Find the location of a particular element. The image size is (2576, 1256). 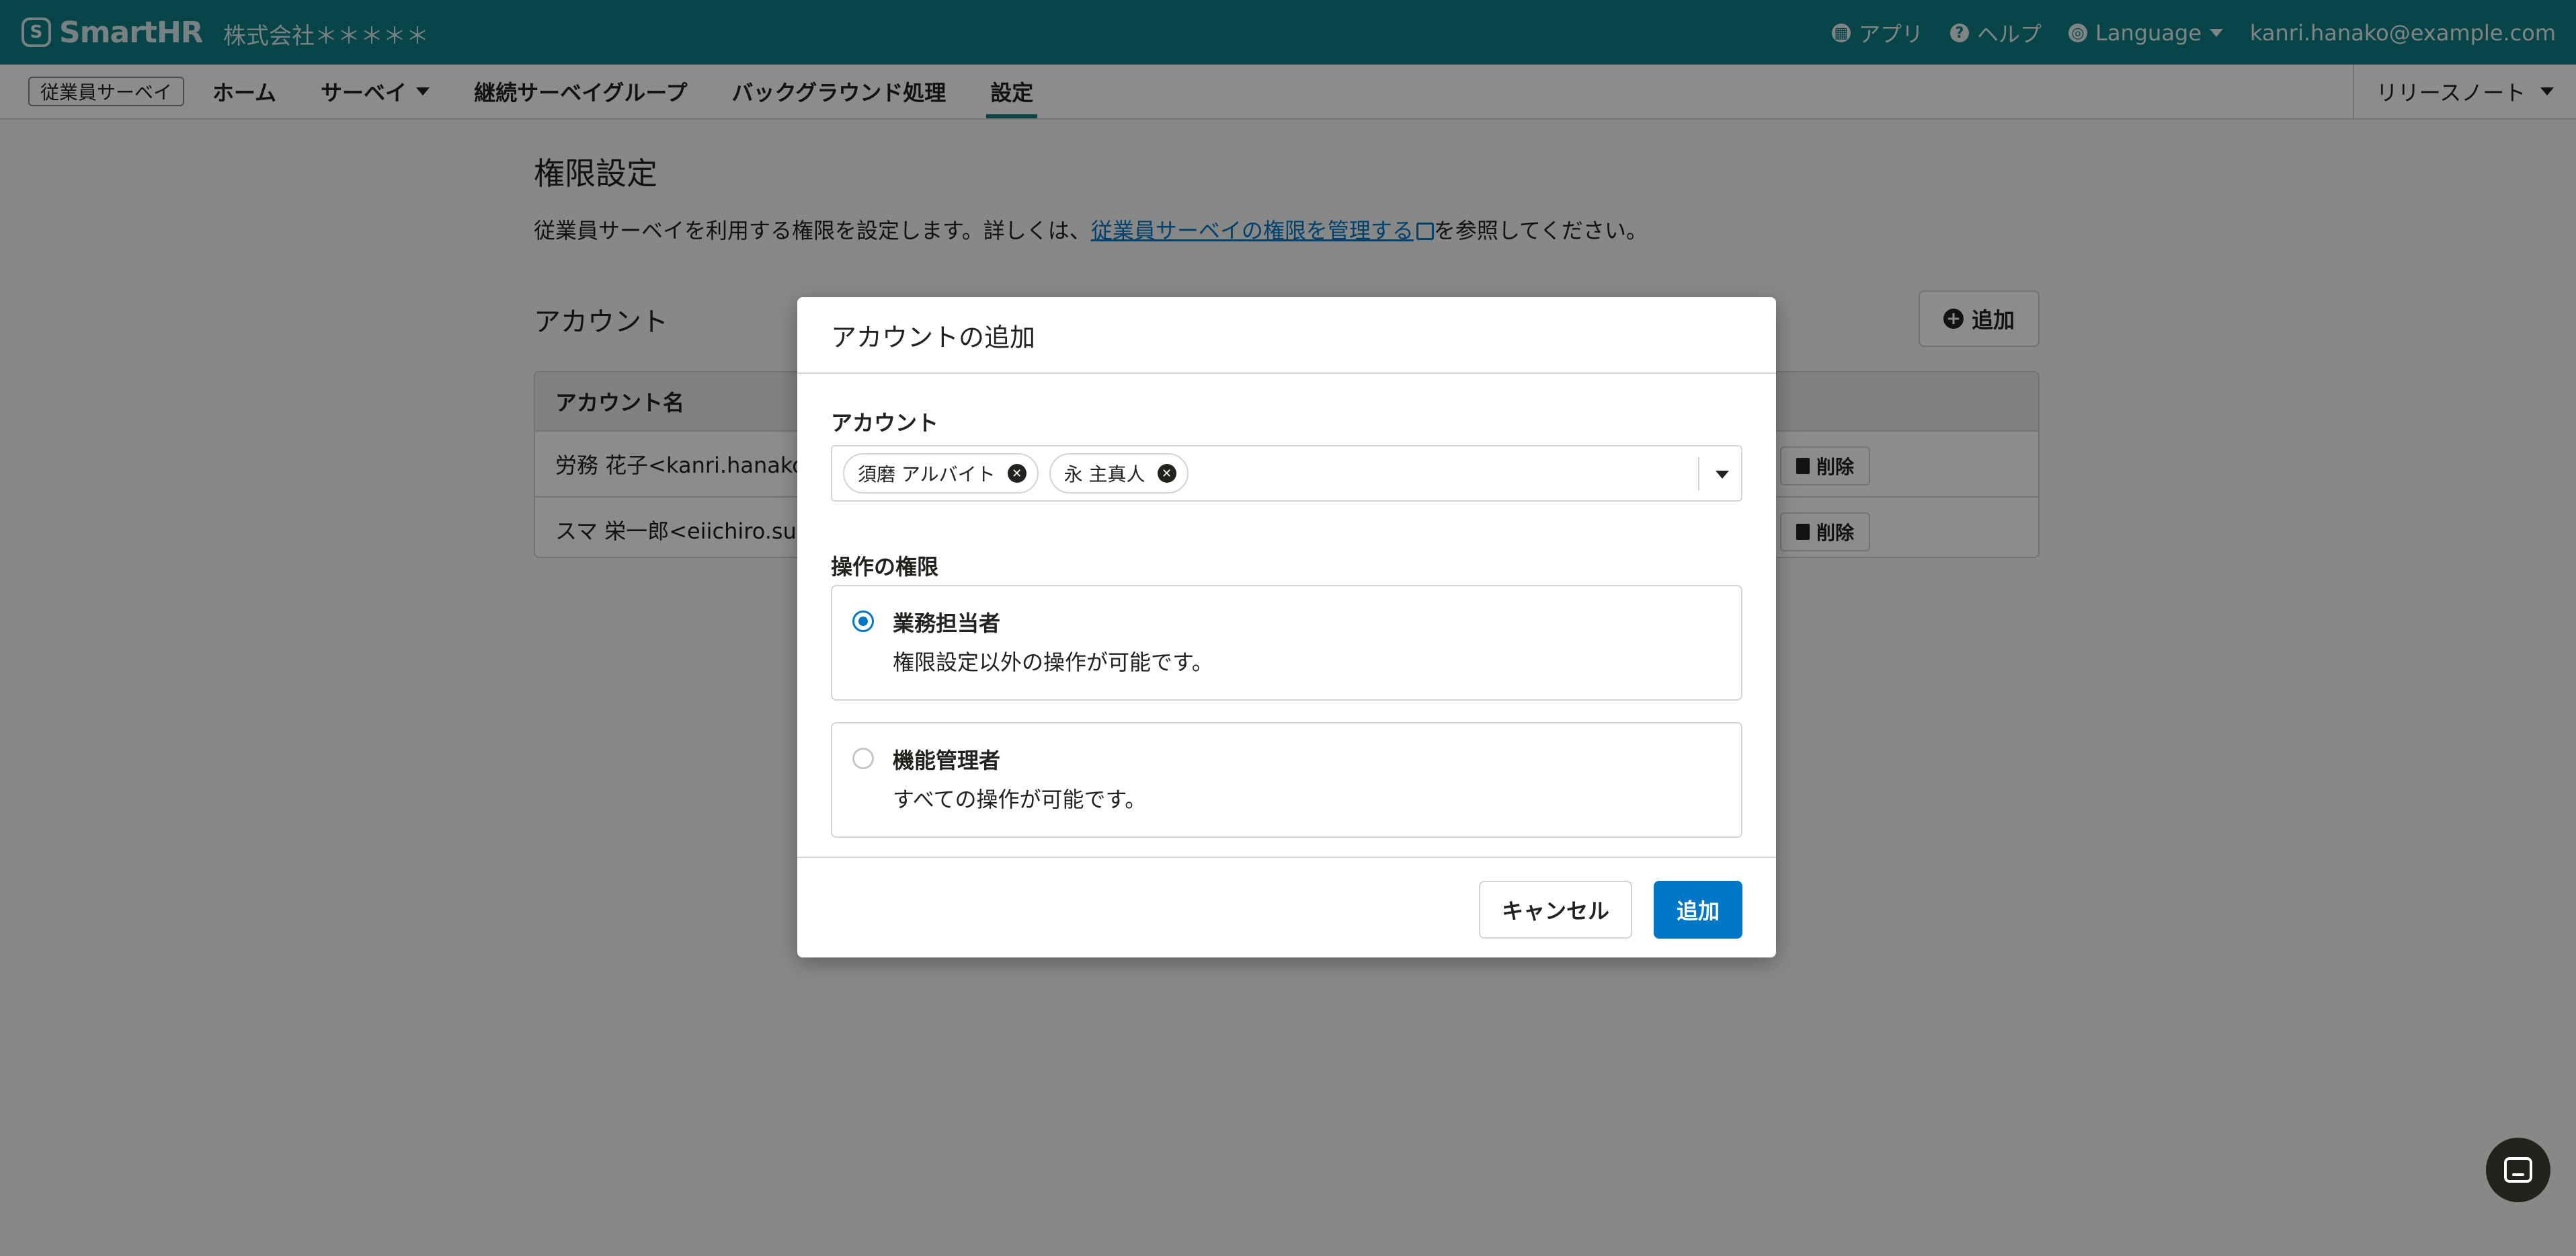

selected-account-chip: 須磨 アルバイト ✕ is located at coordinates (941, 473).